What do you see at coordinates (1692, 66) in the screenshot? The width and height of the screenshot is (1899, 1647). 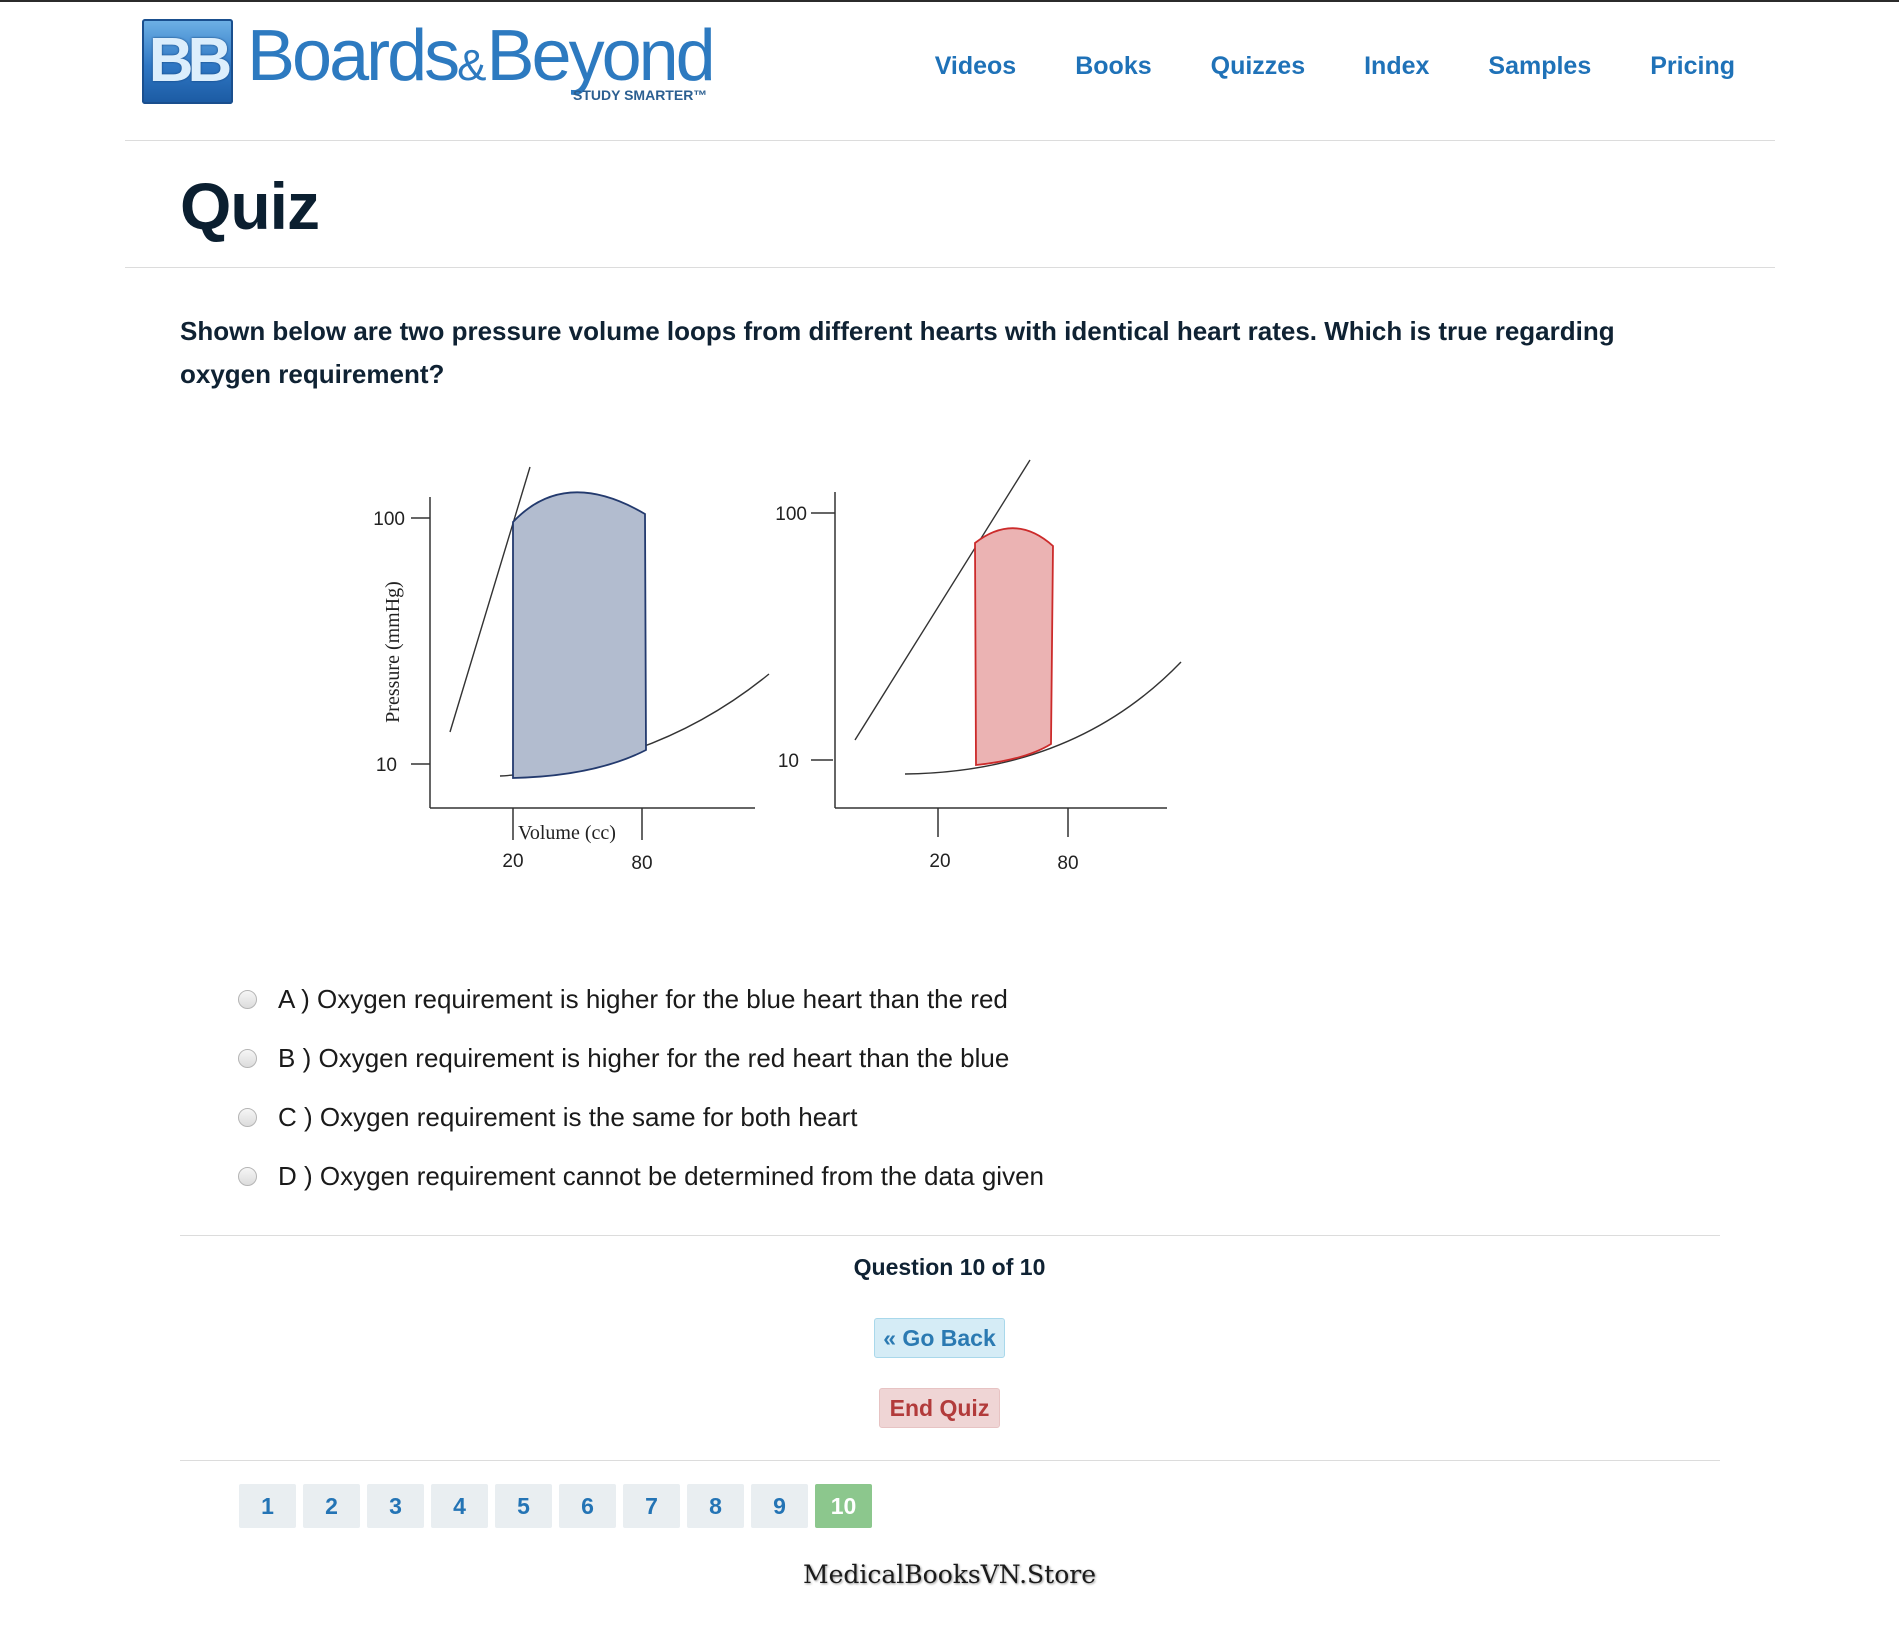 I see `nav-pricing: Pricing` at bounding box center [1692, 66].